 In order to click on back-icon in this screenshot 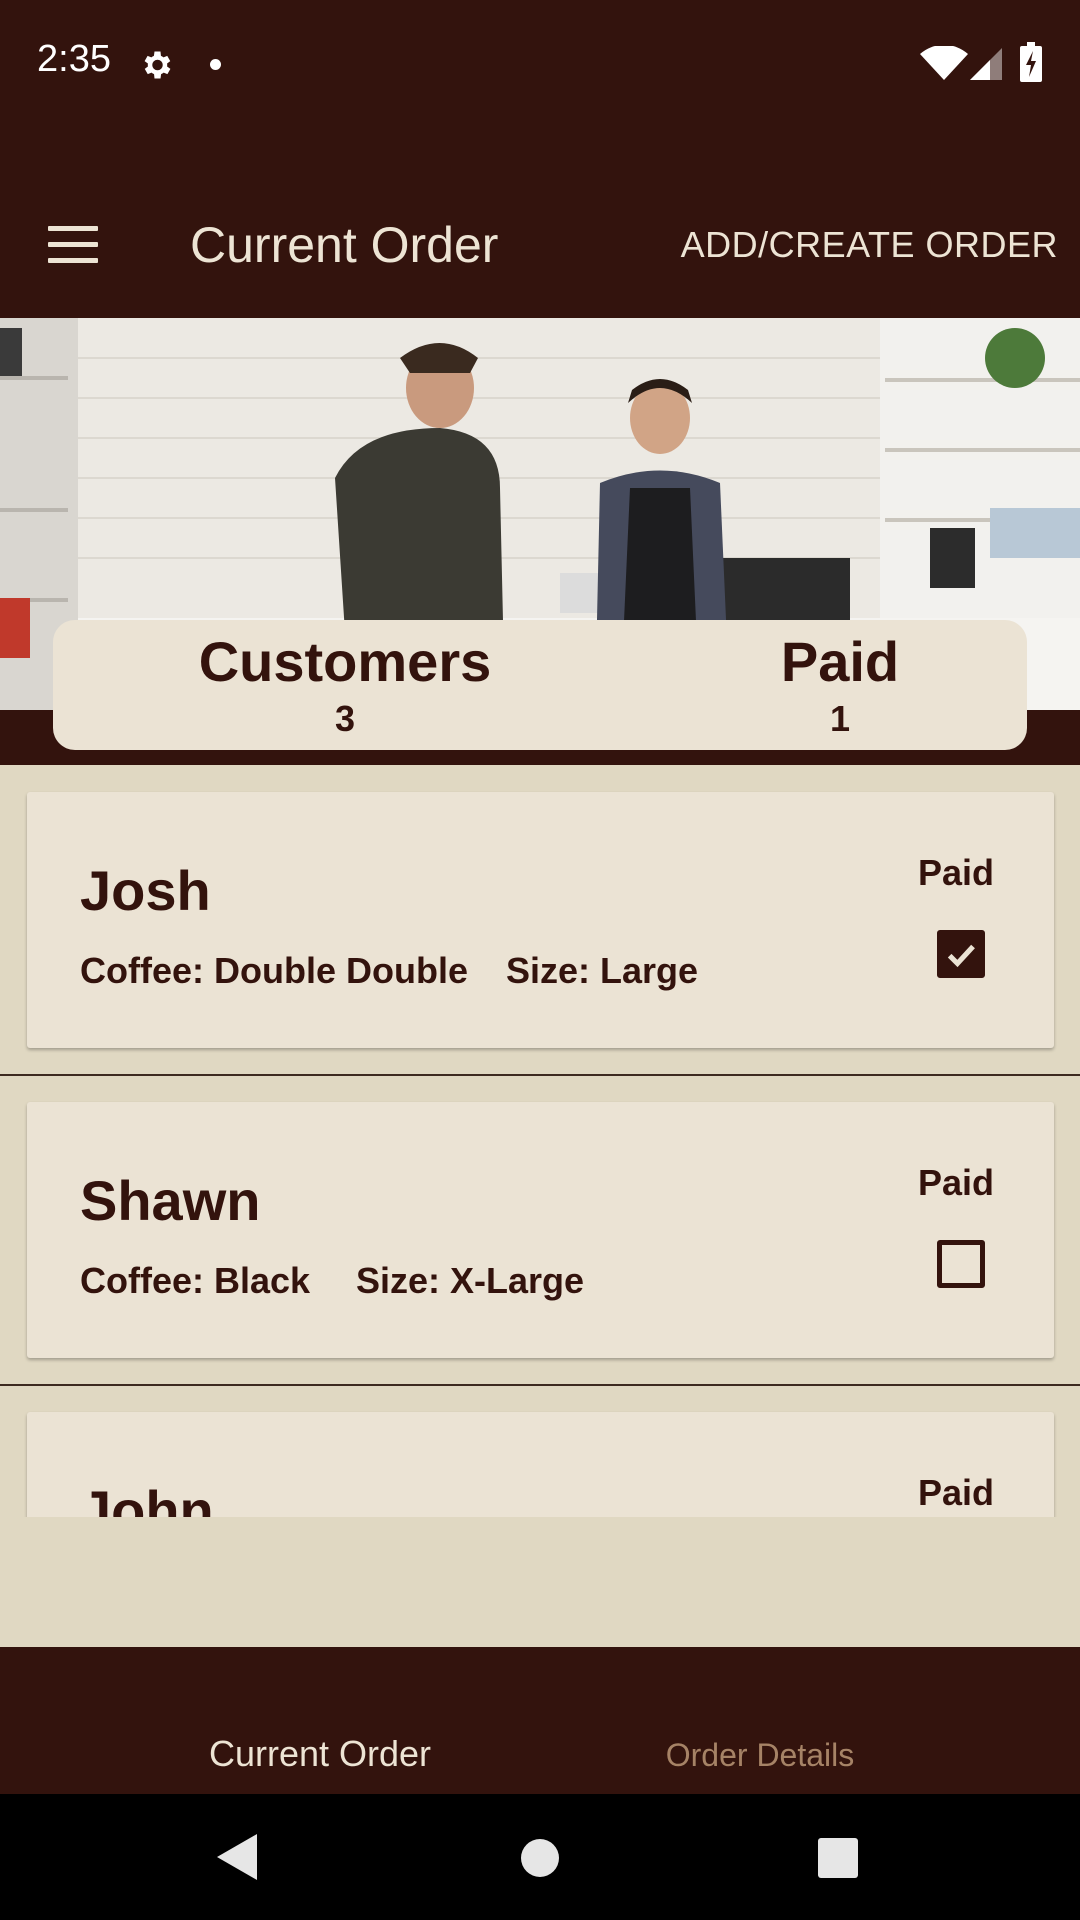, I will do `click(237, 1857)`.